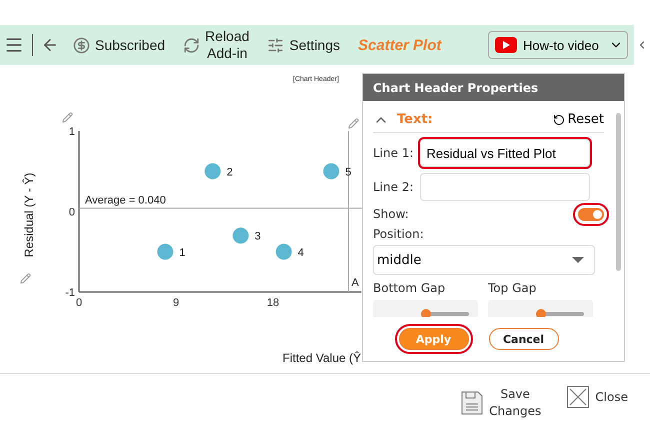 This screenshot has width=650, height=437. Describe the element at coordinates (393, 153) in the screenshot. I see `field-label: Line 1:` at that location.